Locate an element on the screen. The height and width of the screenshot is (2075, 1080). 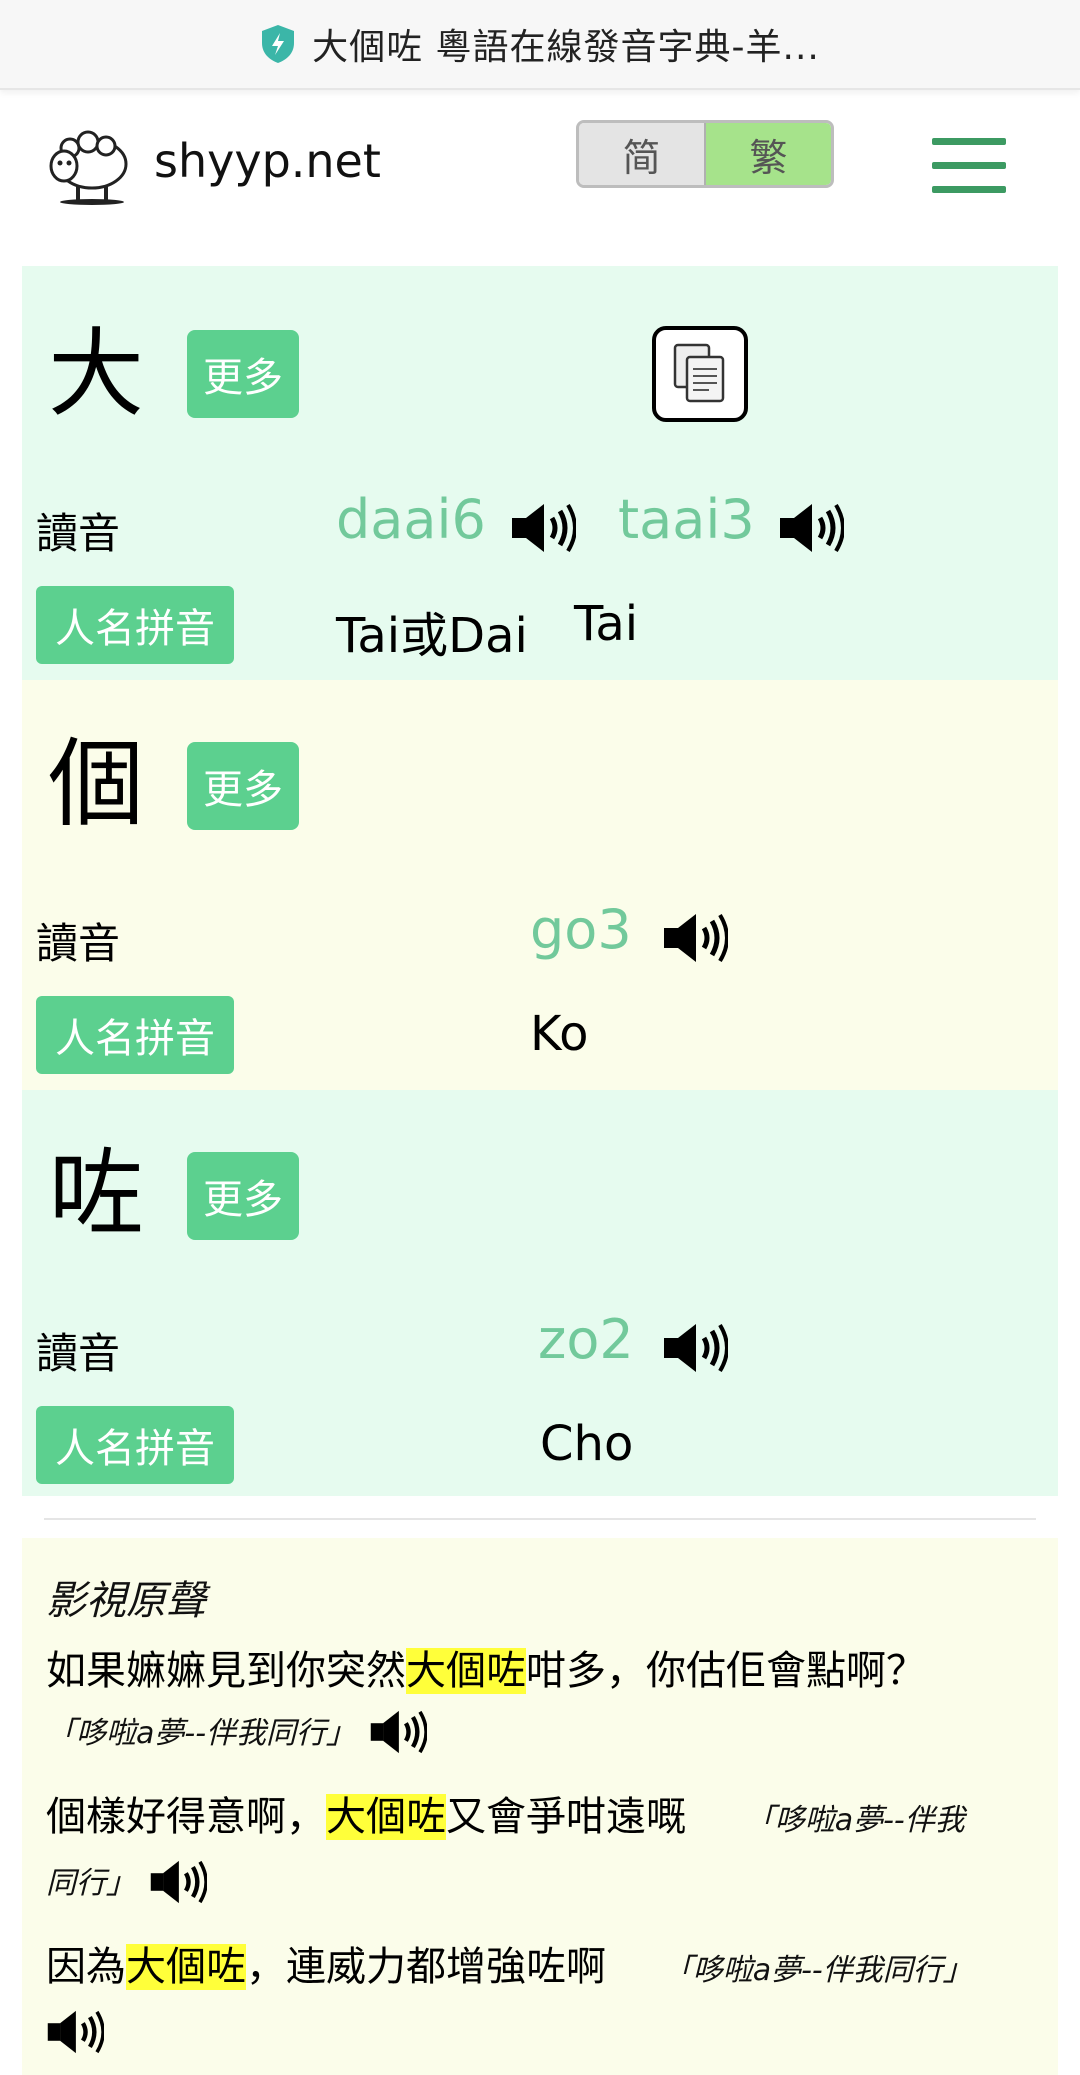
example-source-line: 「哆啦a夢--伴我同行」 is located at coordinates (236, 1732).